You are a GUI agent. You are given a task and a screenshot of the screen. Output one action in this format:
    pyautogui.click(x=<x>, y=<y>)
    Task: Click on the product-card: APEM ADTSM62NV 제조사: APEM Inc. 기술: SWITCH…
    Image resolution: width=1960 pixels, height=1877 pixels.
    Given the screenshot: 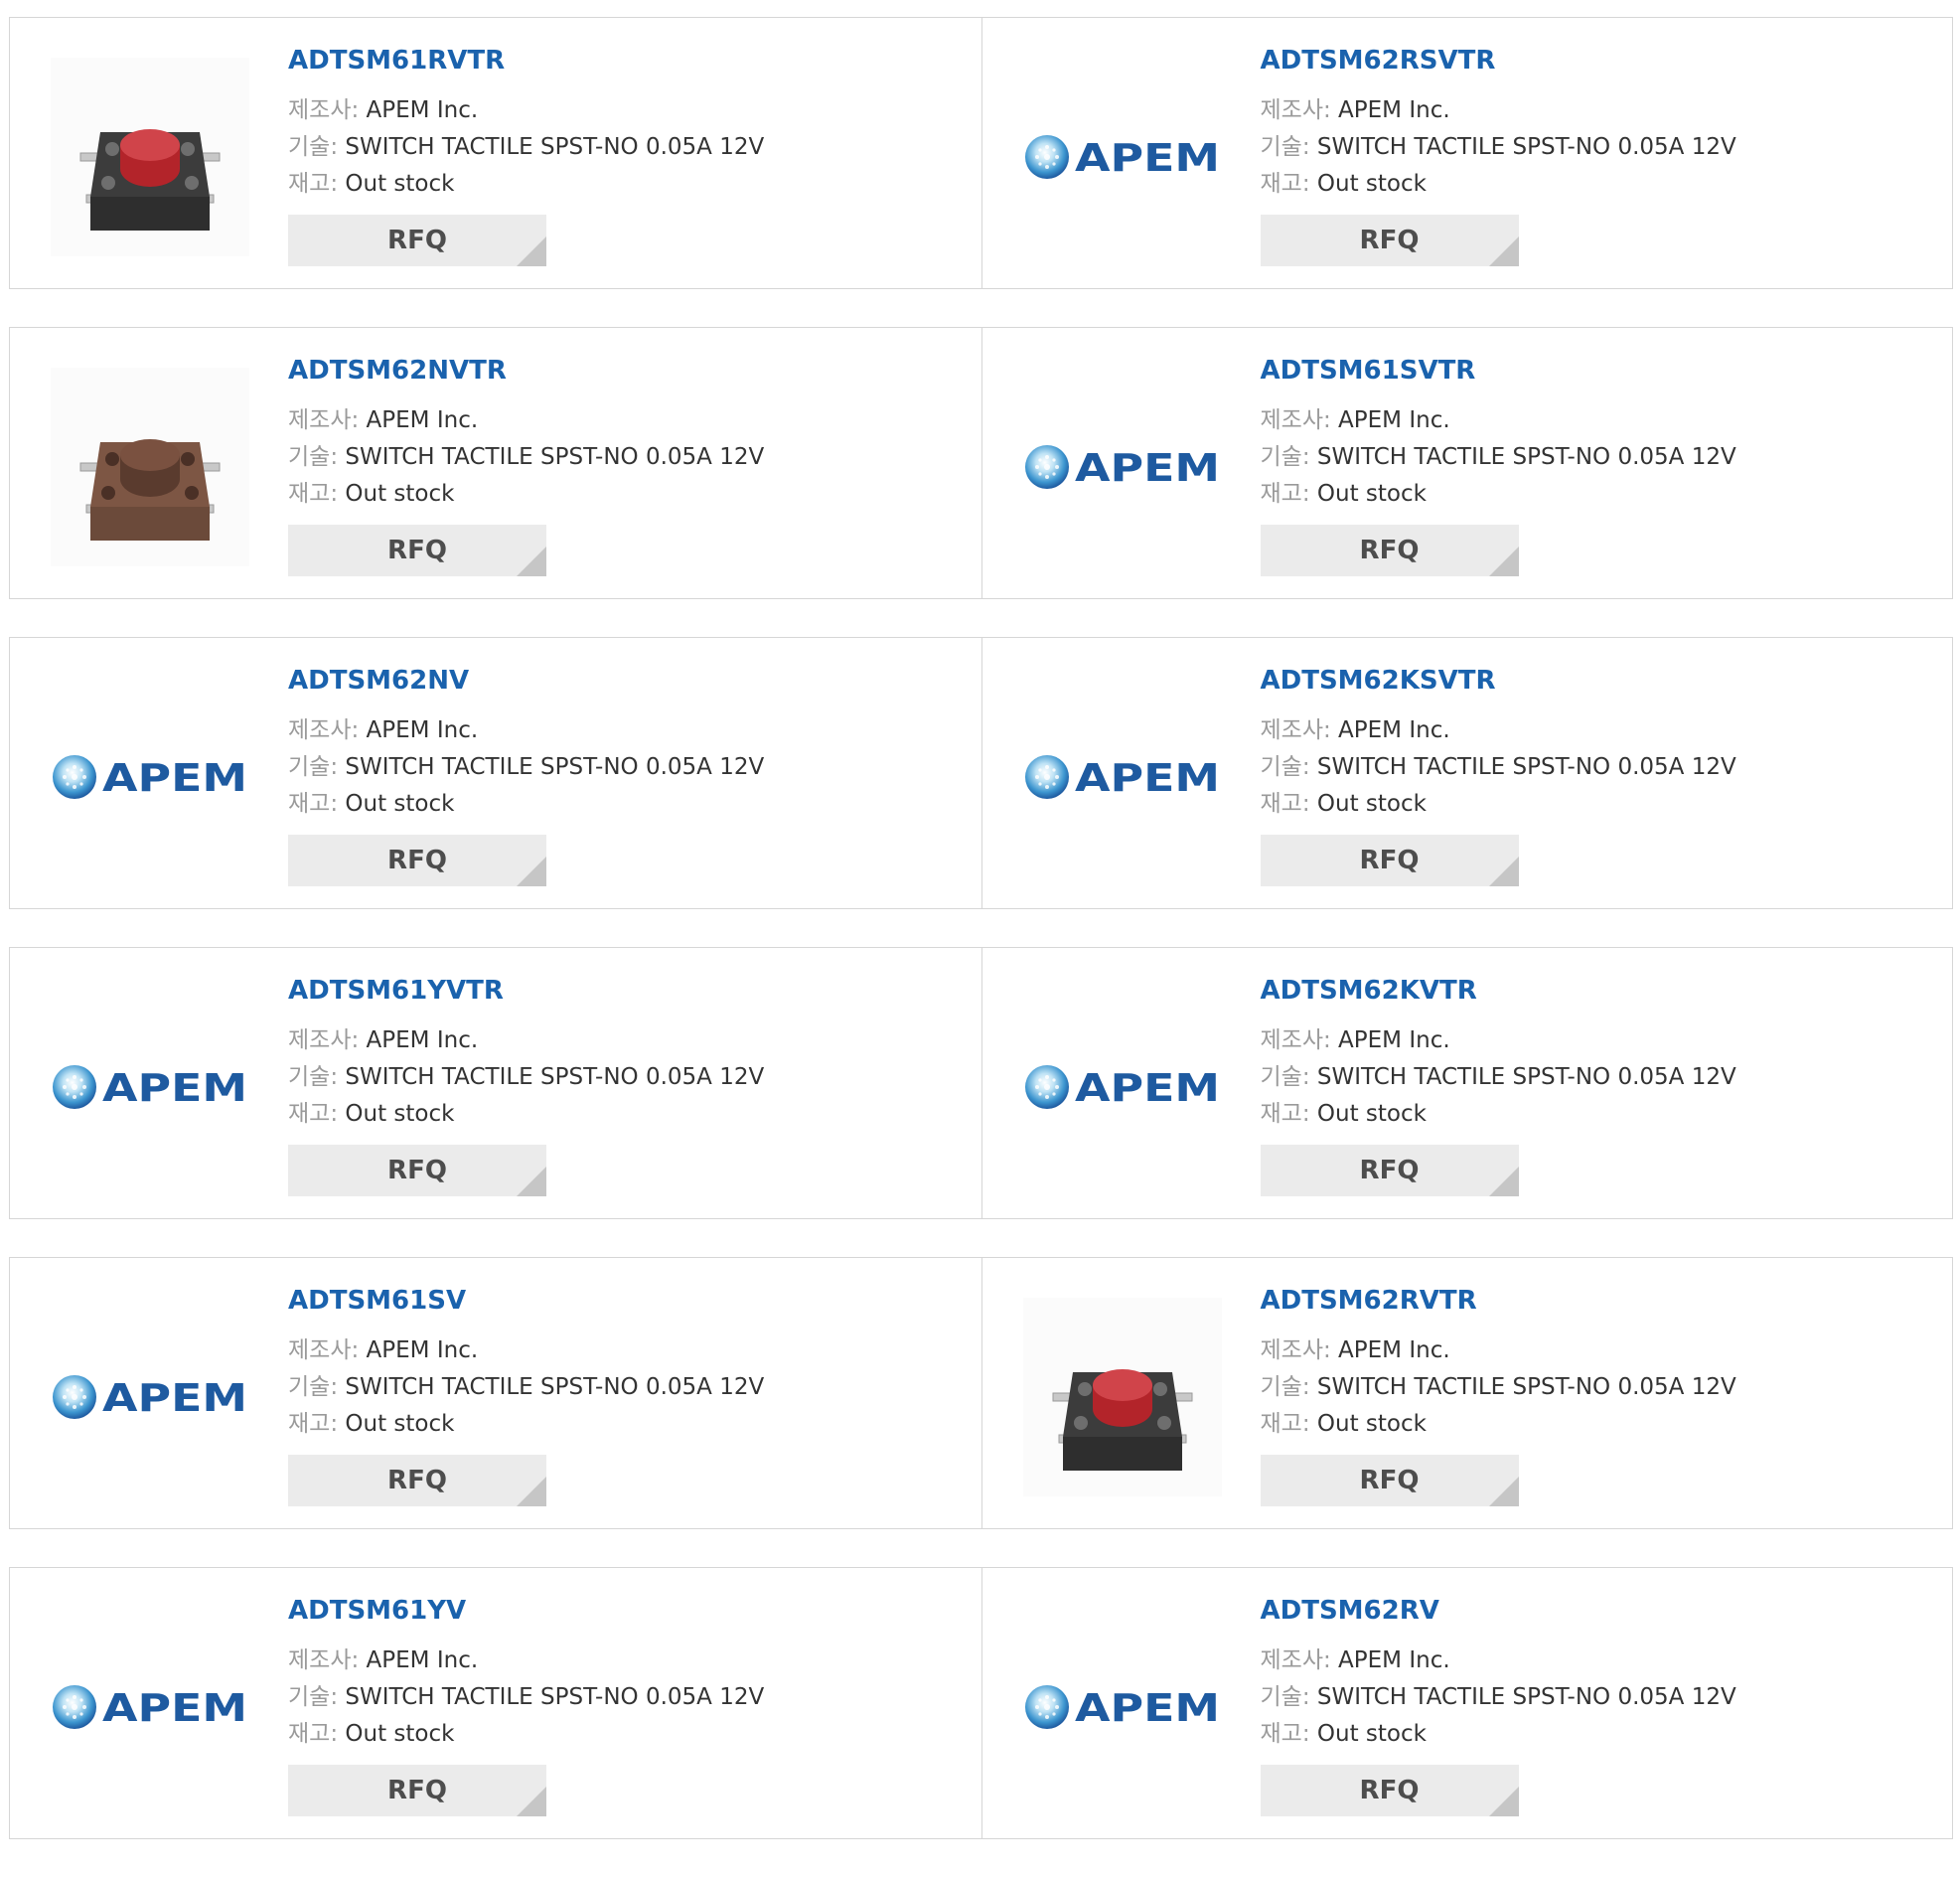 What is the action you would take?
    pyautogui.click(x=495, y=773)
    